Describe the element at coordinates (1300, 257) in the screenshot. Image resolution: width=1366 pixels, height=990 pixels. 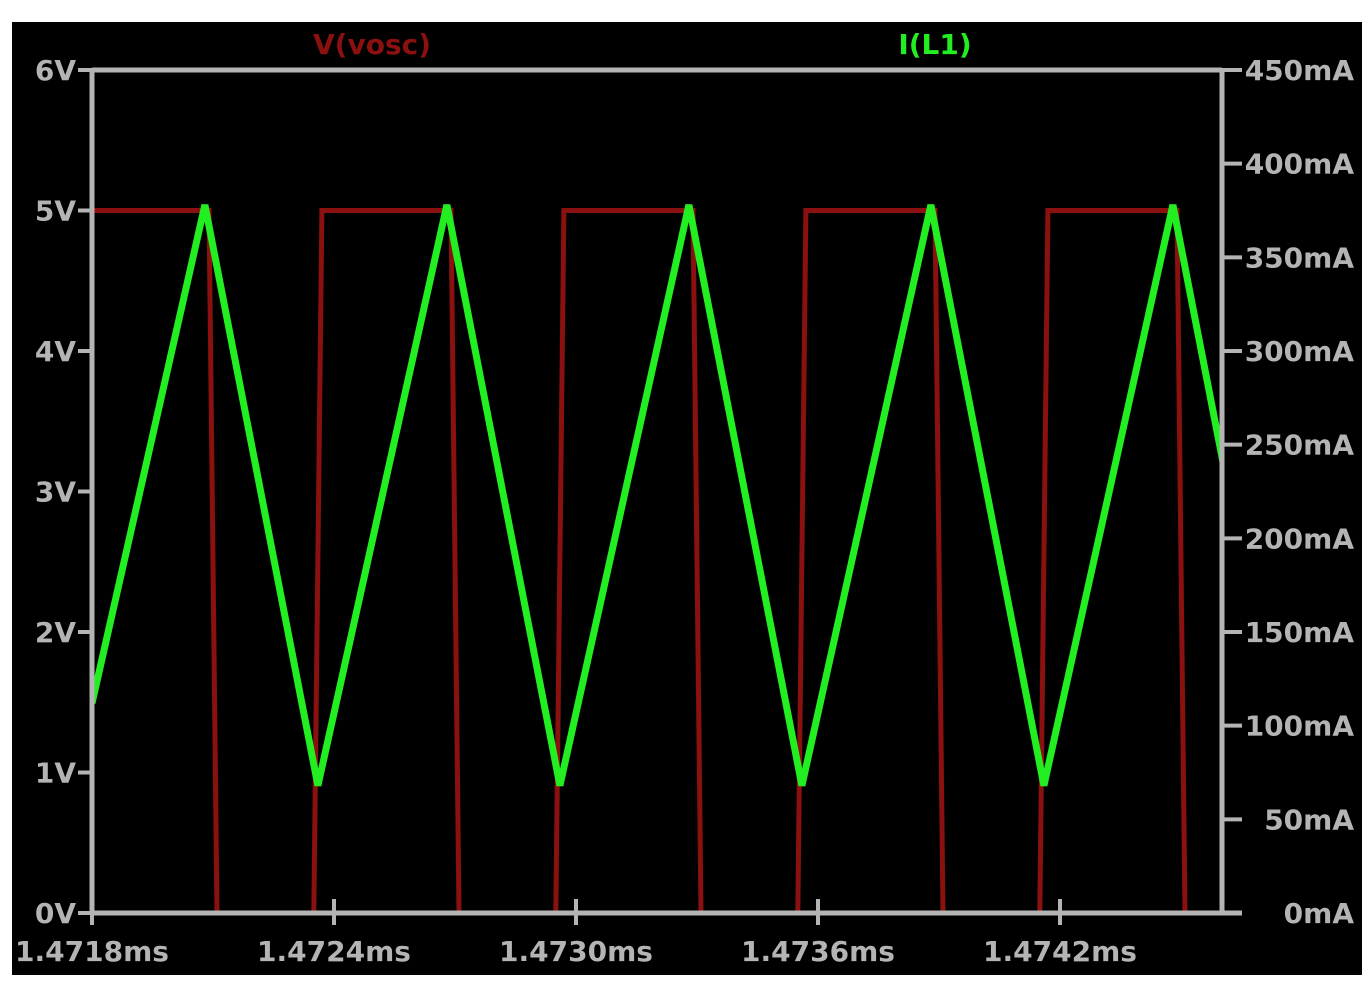
I see `y-right-tick-label: 350mA` at that location.